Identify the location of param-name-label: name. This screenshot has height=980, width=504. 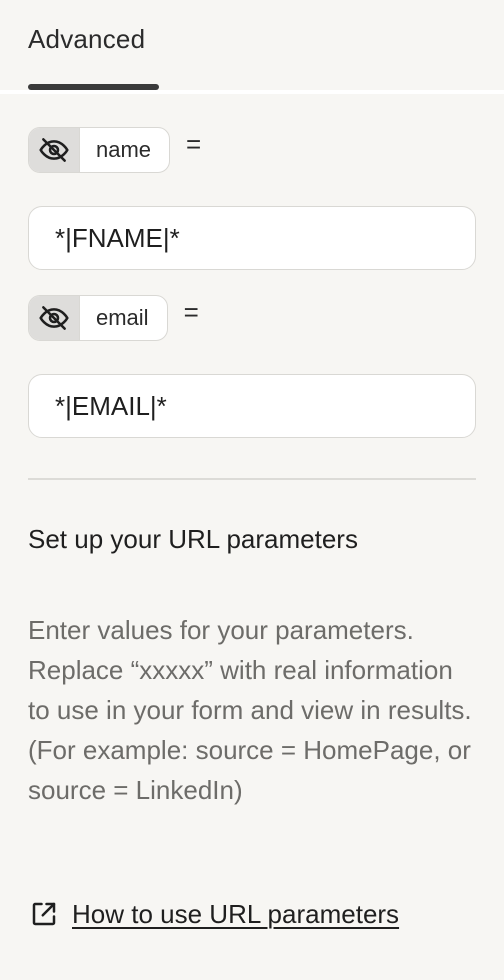
(124, 149).